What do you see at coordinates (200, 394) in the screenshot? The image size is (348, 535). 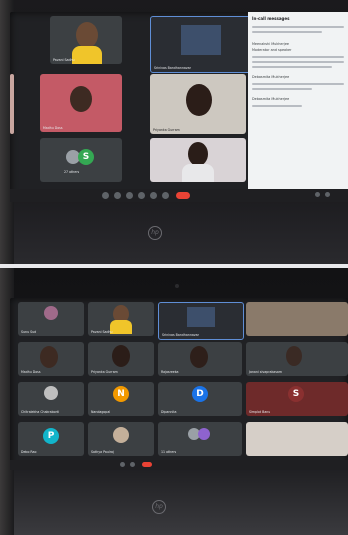 I see `participant-avatar: D` at bounding box center [200, 394].